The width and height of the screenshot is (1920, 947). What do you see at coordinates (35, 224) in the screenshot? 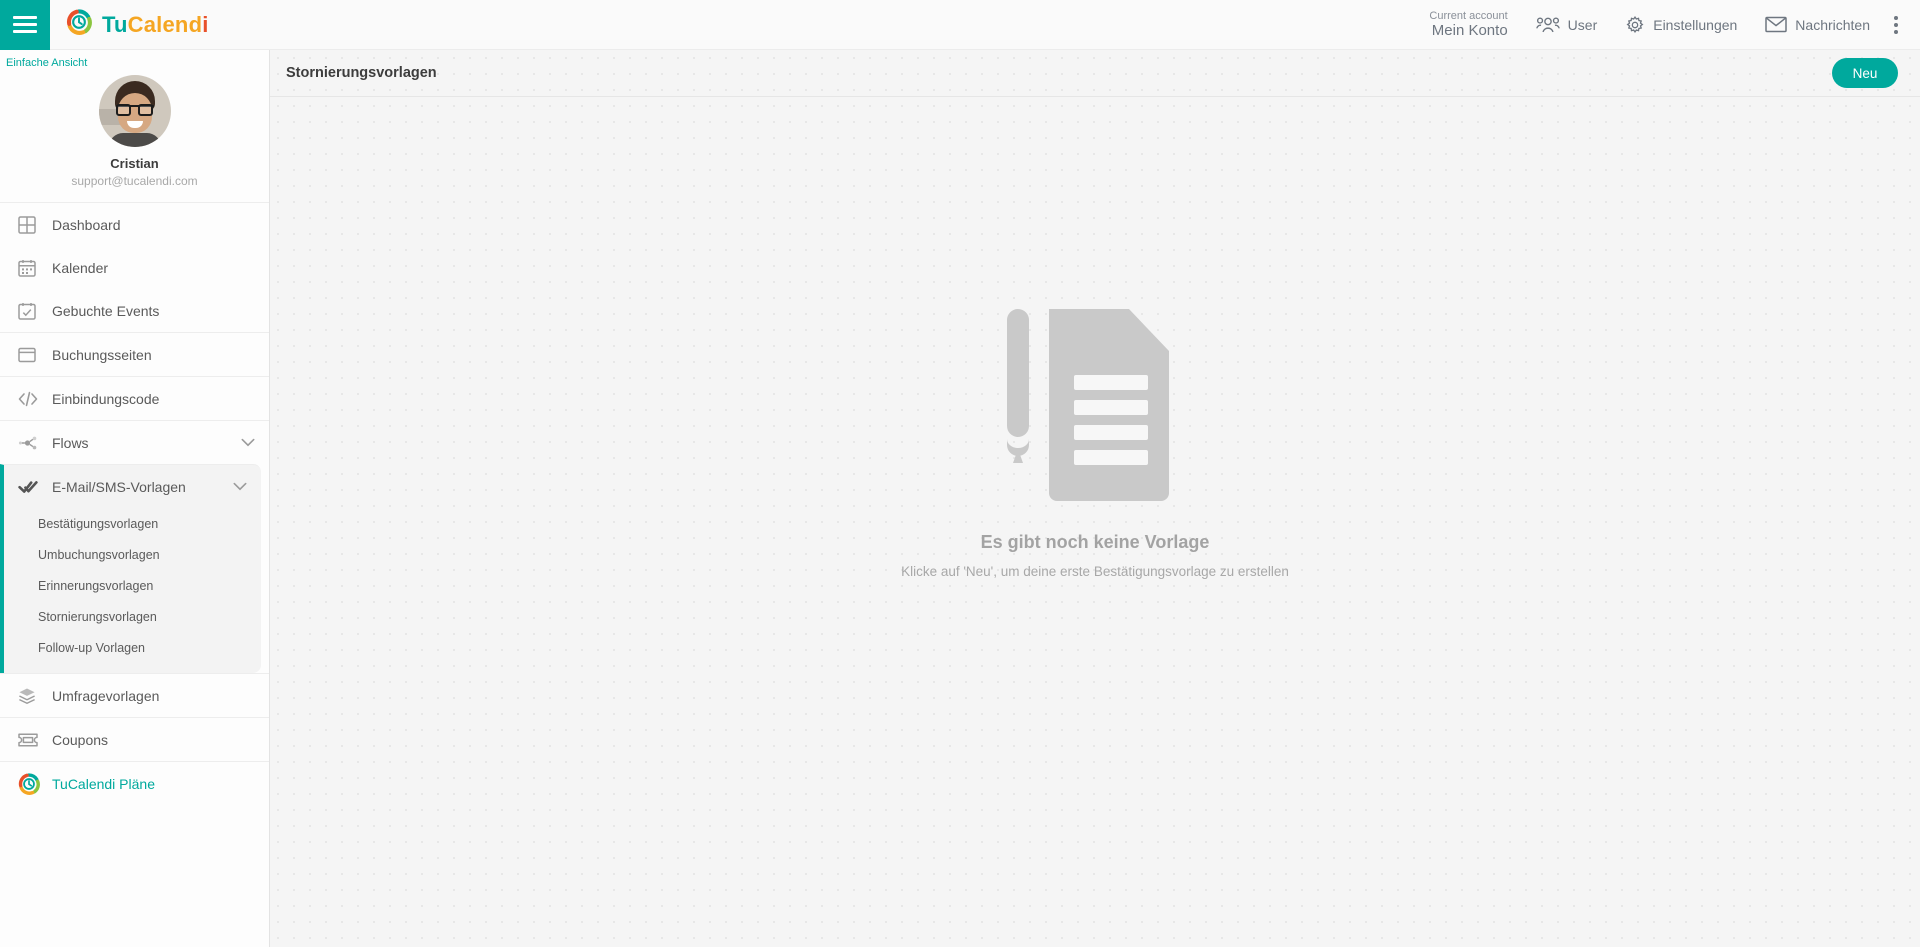
I see `dashboard-icon` at bounding box center [35, 224].